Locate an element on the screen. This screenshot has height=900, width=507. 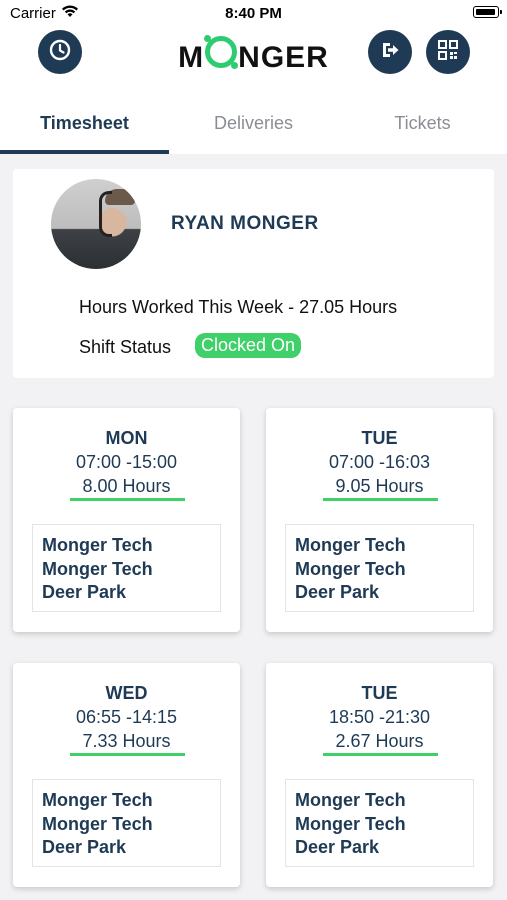
status-bar: Carrier 8:40 PM is located at coordinates (253, 14).